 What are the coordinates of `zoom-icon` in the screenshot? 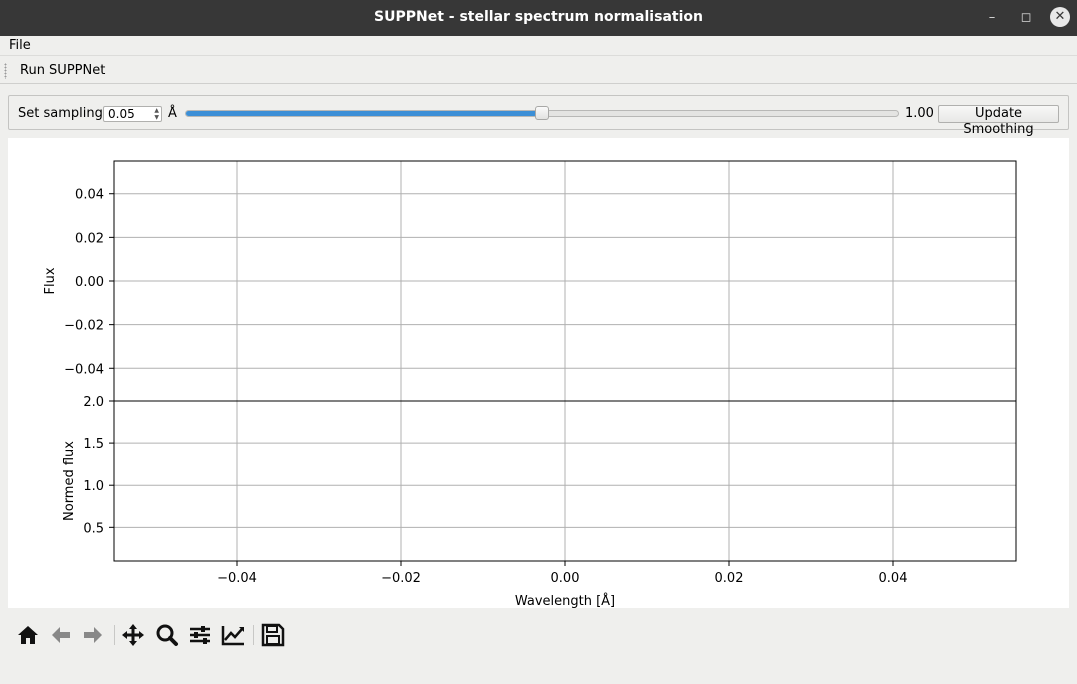 It's located at (167, 635).